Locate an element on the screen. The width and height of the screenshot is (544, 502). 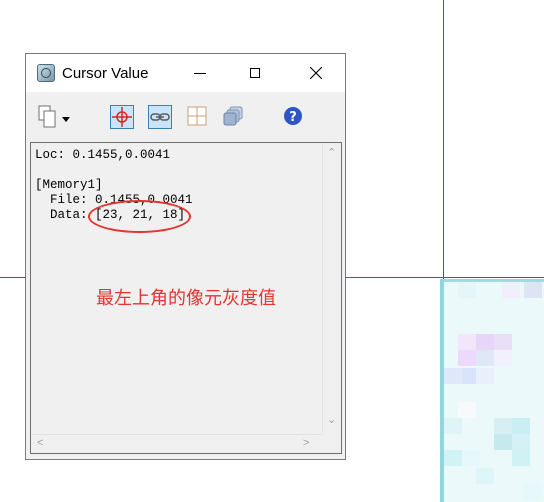
annotation-label: 最左上角的像元灰度值 is located at coordinates (186, 298).